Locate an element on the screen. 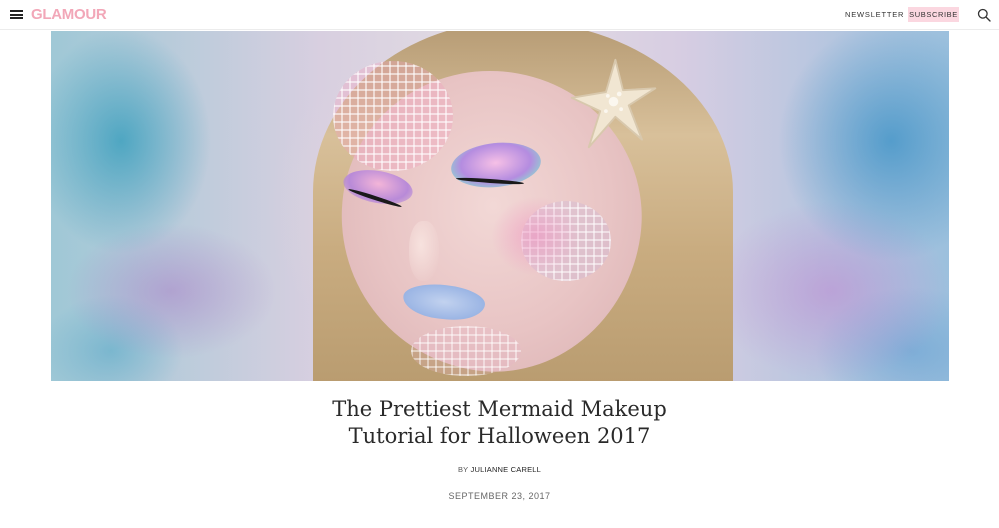 The width and height of the screenshot is (999, 528). site-logo: GLAMOUR is located at coordinates (69, 15).